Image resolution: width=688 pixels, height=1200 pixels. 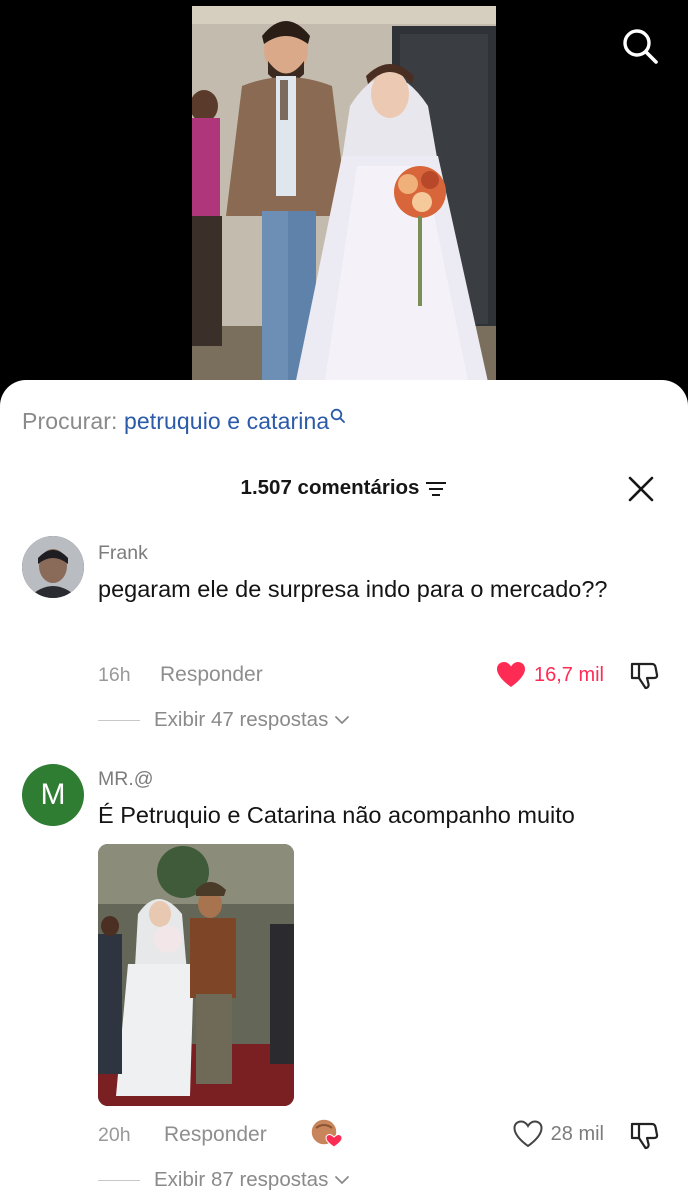 I want to click on view-replies-button: Exibir 87 respostas, so click(x=224, y=1180).